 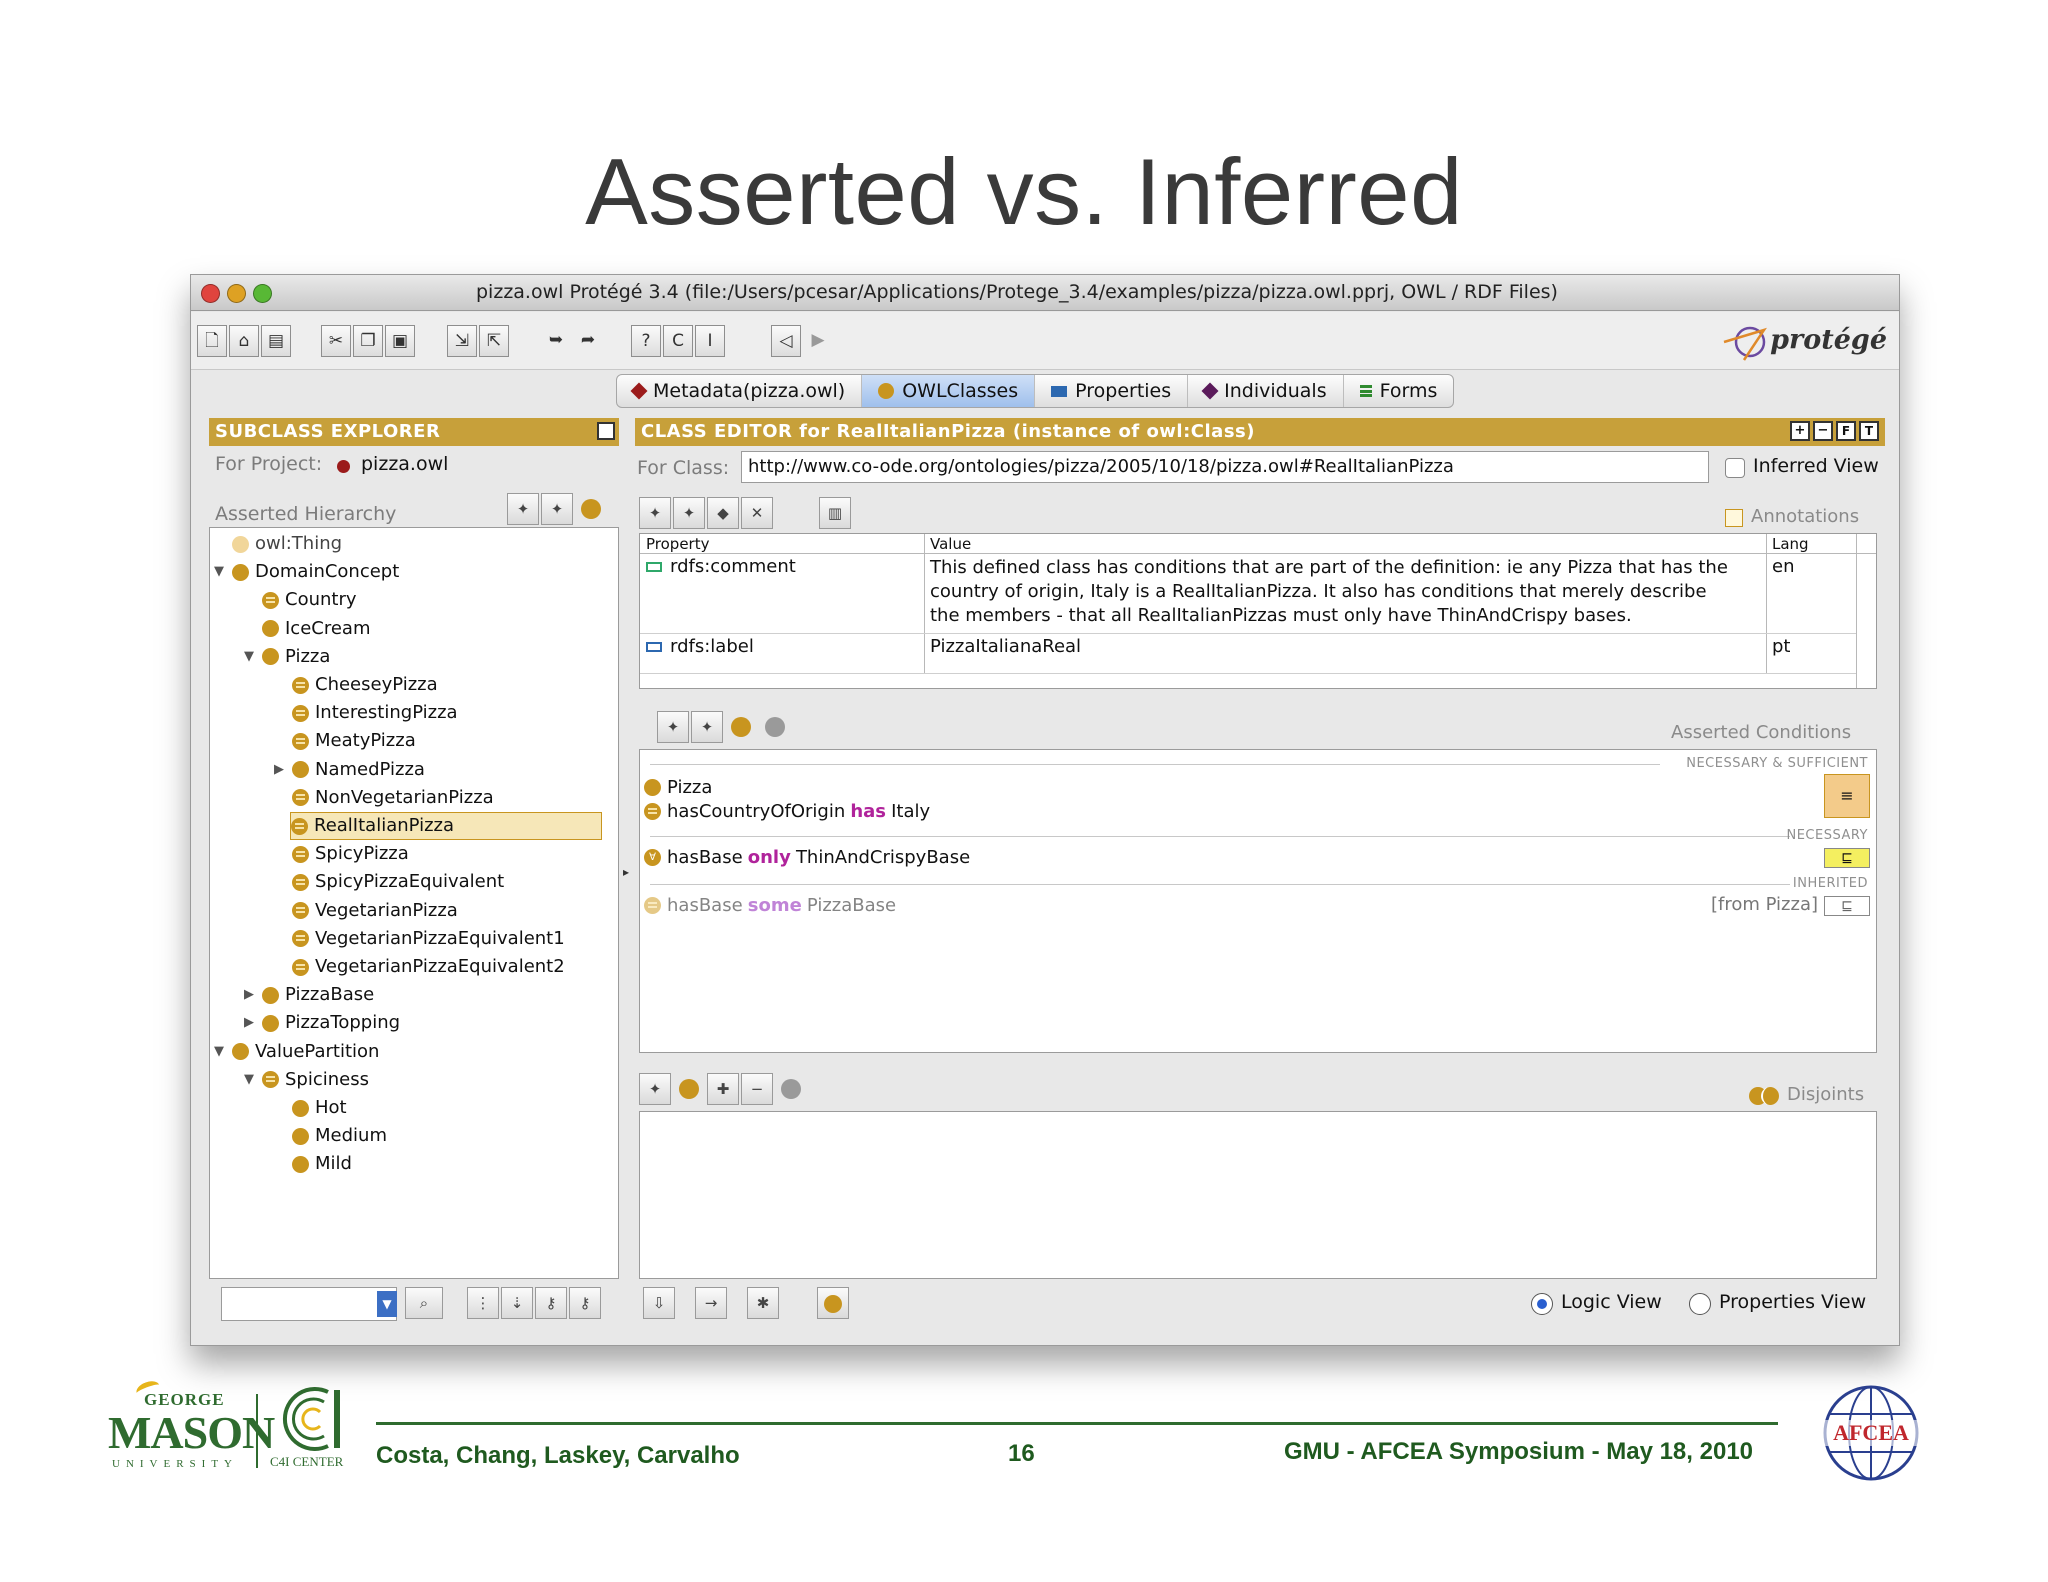 I want to click on open-file-icon: ⌂, so click(x=244, y=341).